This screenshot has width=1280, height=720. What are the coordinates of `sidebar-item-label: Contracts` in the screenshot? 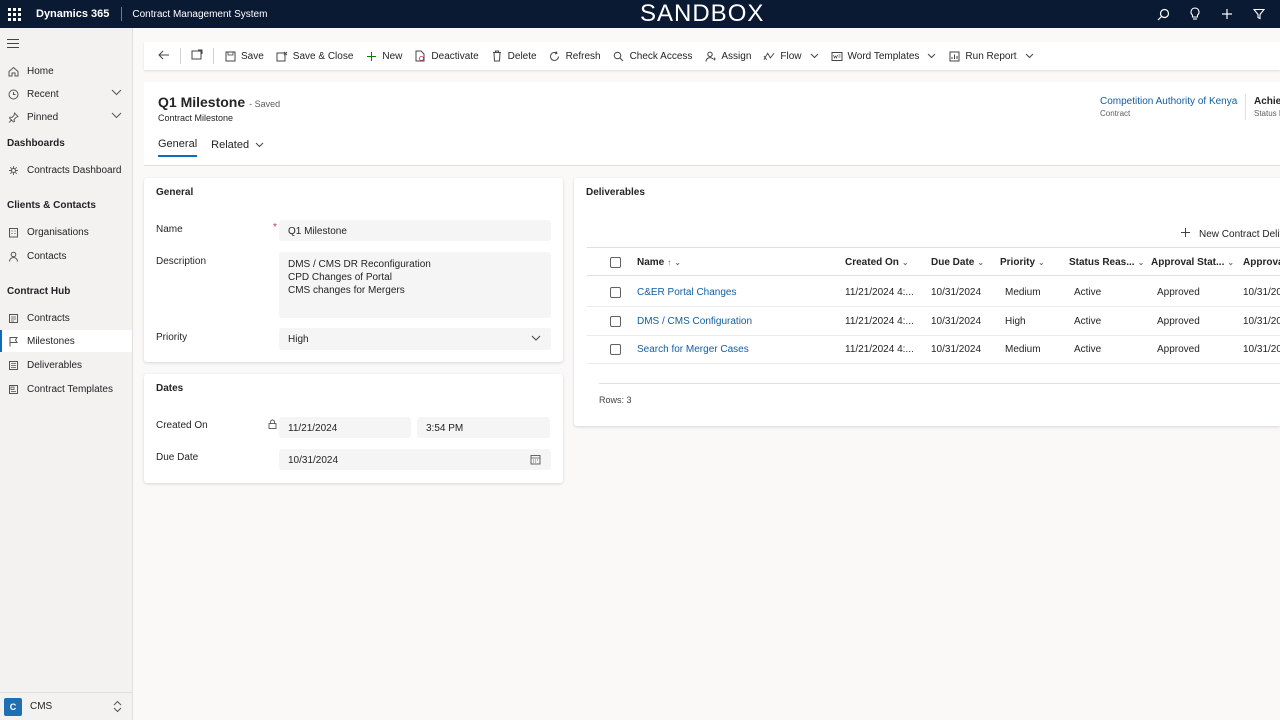 It's located at (48, 318).